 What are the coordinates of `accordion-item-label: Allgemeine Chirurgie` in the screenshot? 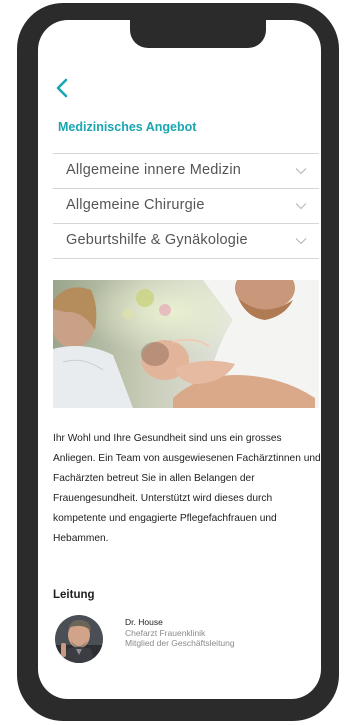 It's located at (135, 205).